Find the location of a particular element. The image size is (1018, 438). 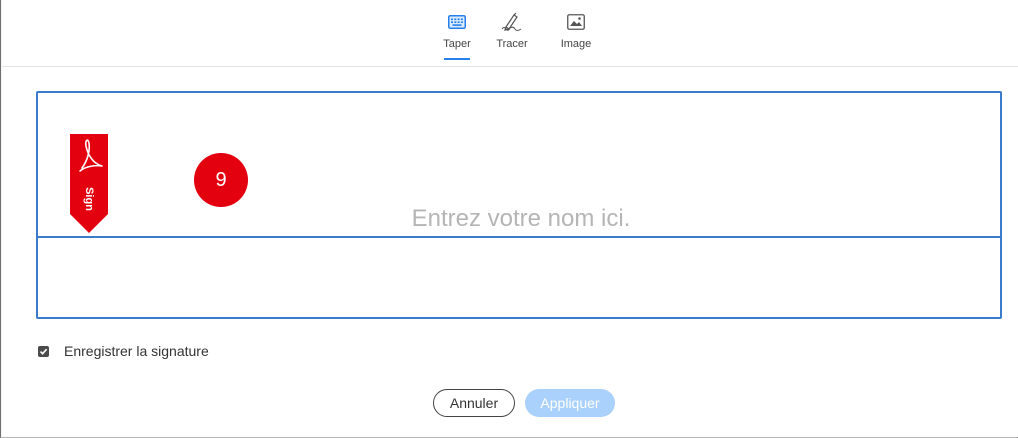

save-signature-label: Enregistrer la signature is located at coordinates (136, 351).